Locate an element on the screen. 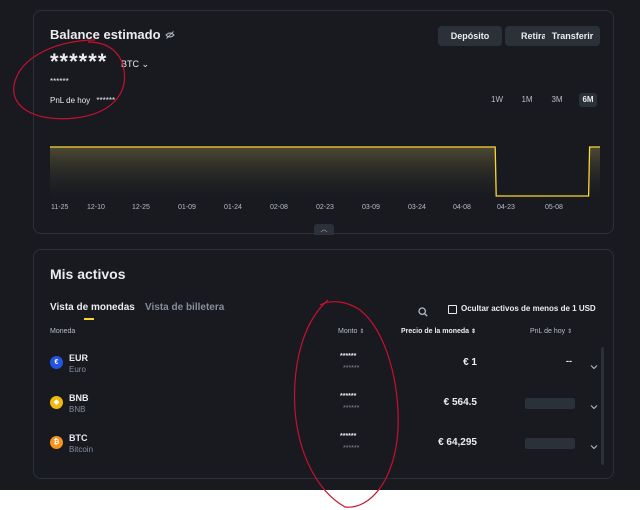 The width and height of the screenshot is (640, 510). deposit-button: Depósito is located at coordinates (470, 36).